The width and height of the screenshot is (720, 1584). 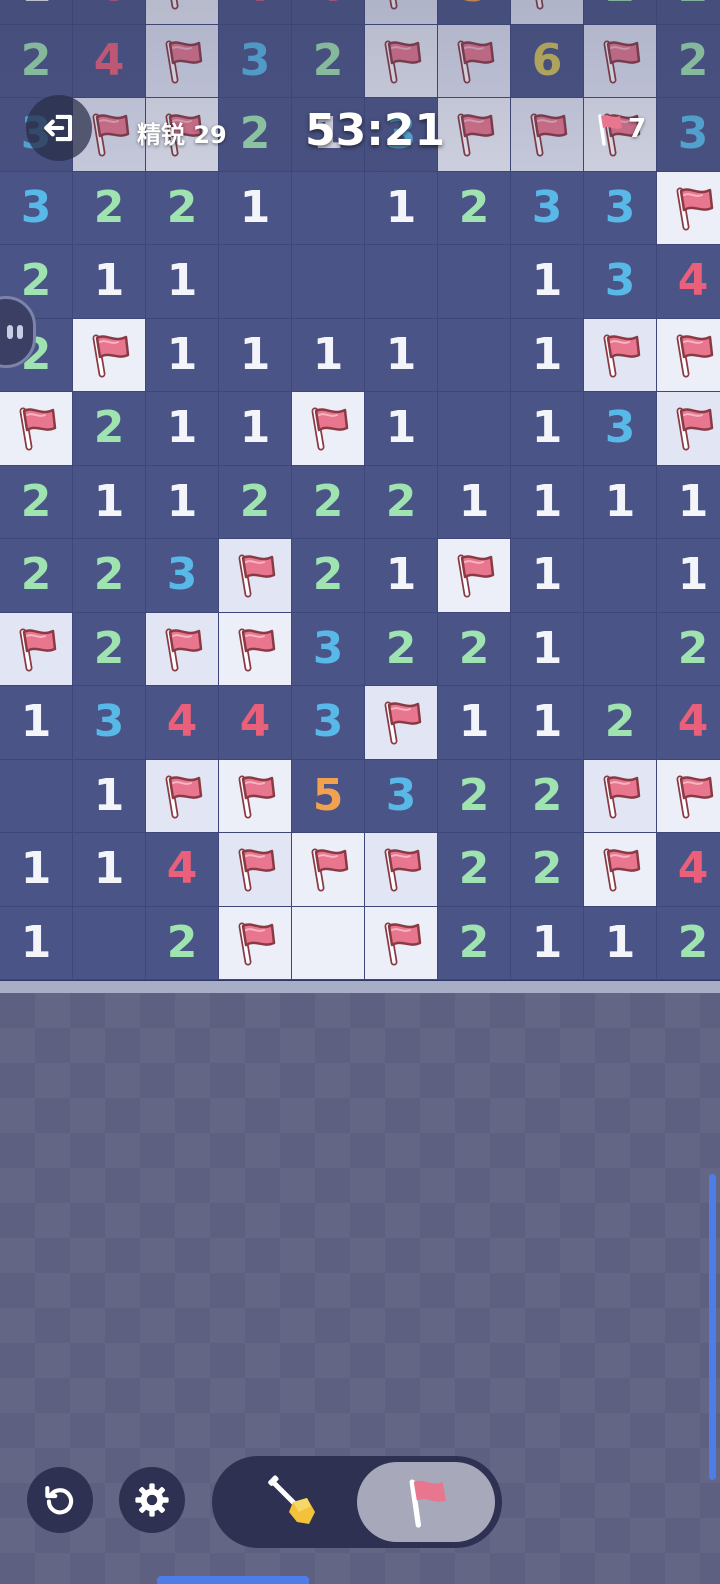 I want to click on number-cell: 6, so click(x=547, y=61).